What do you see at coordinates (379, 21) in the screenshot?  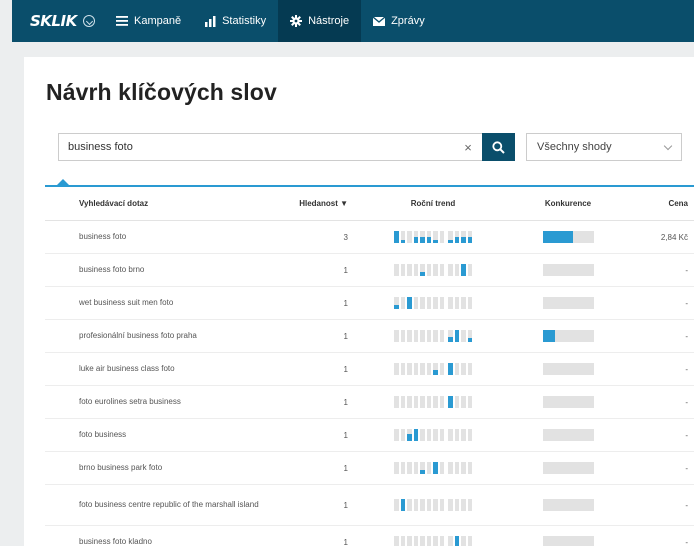 I see `envelope-icon` at bounding box center [379, 21].